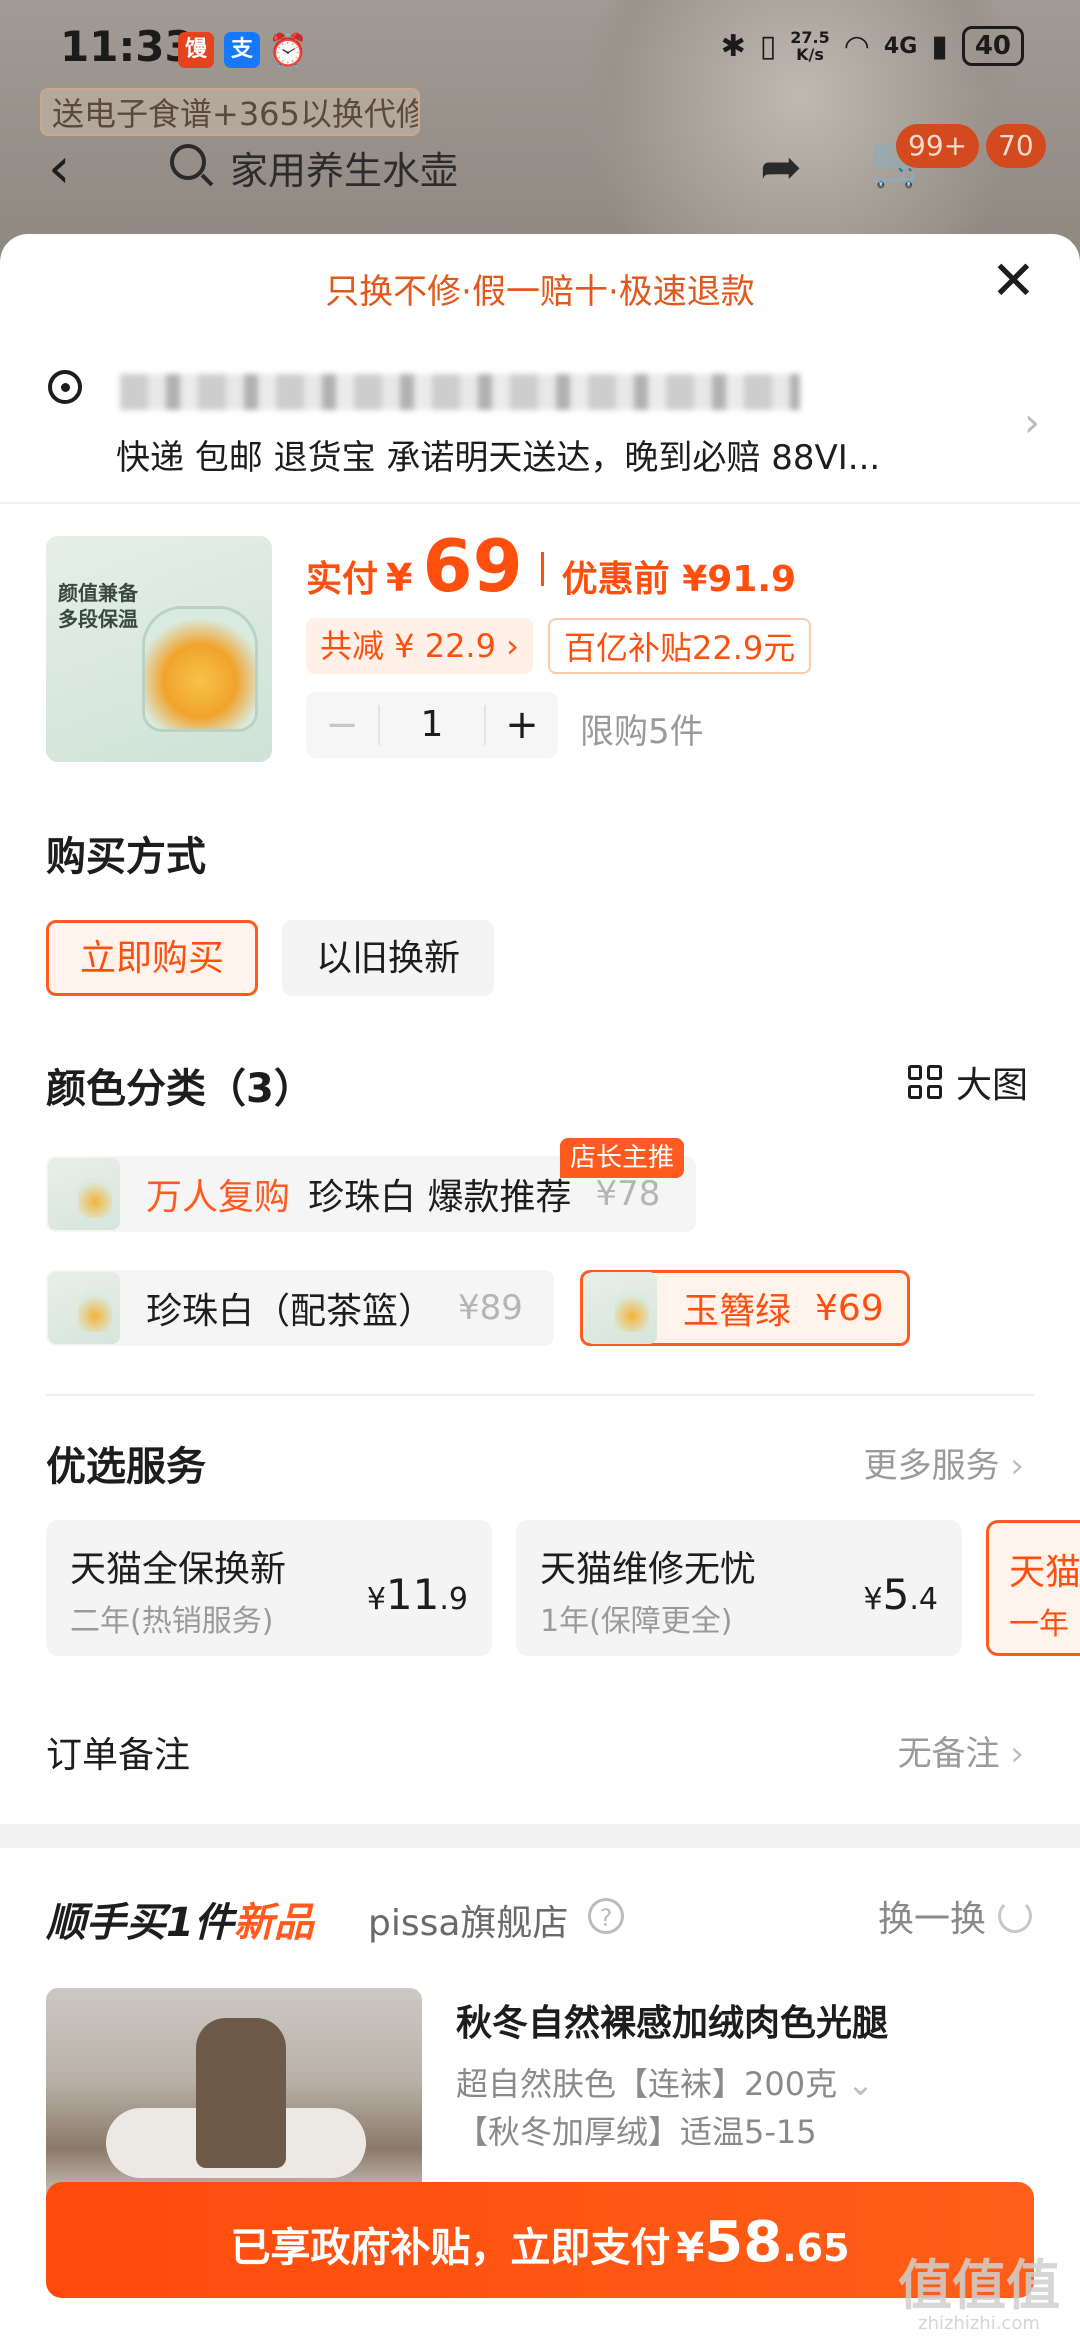 The width and height of the screenshot is (1080, 2340). What do you see at coordinates (540, 292) in the screenshot?
I see `guarantee-banner: 只换不修·假一赔十·极速退款` at bounding box center [540, 292].